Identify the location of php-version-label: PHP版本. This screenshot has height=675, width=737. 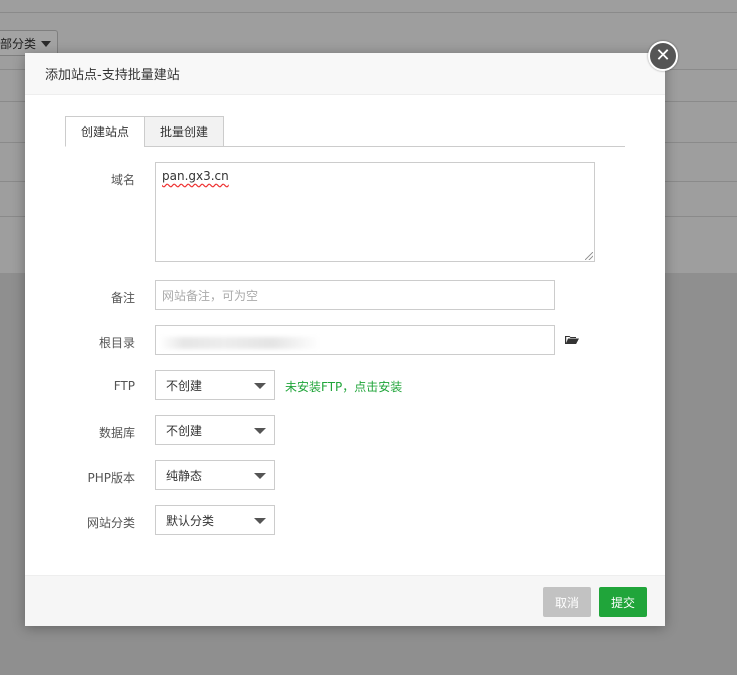
(111, 478).